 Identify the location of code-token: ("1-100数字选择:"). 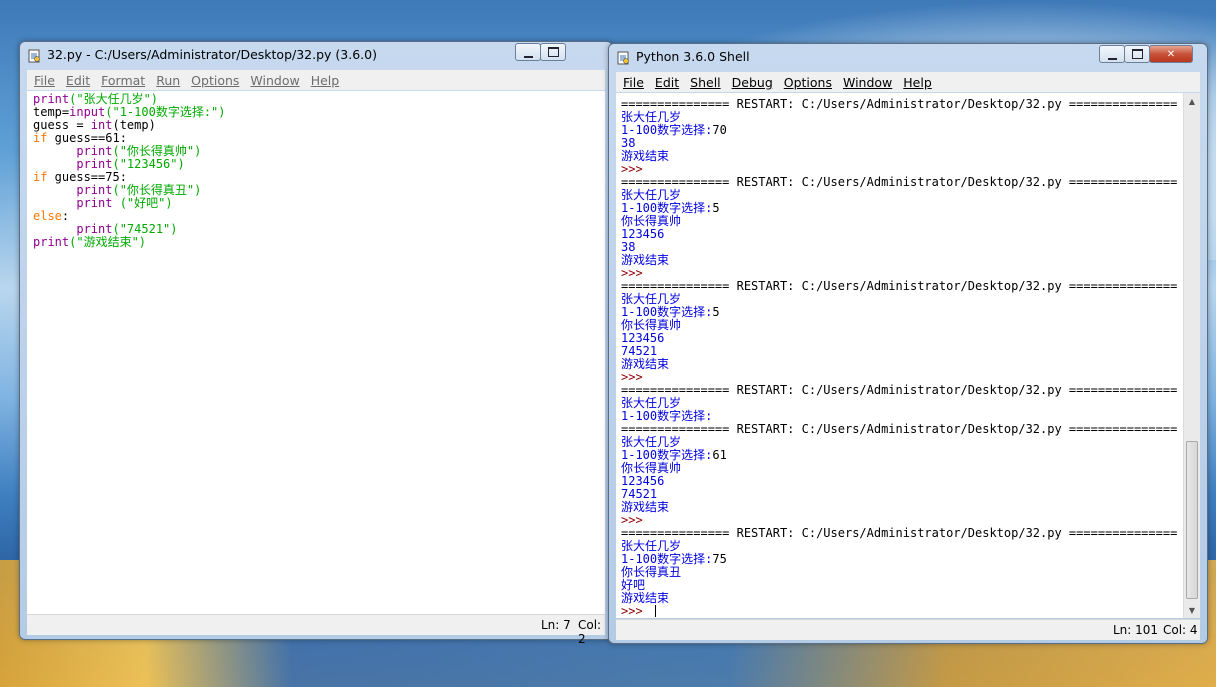
(165, 112).